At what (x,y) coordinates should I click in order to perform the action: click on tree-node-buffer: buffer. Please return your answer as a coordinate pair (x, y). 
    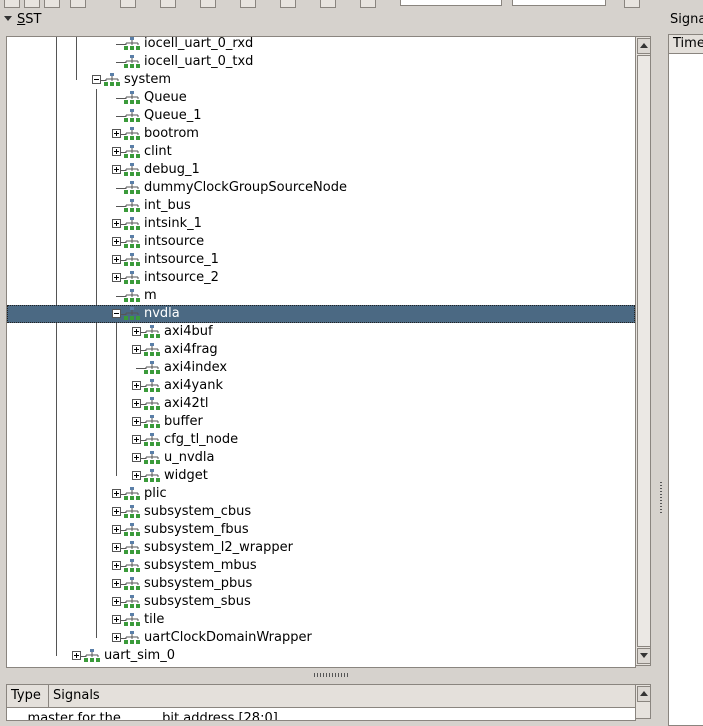
    Looking at the image, I should click on (321, 422).